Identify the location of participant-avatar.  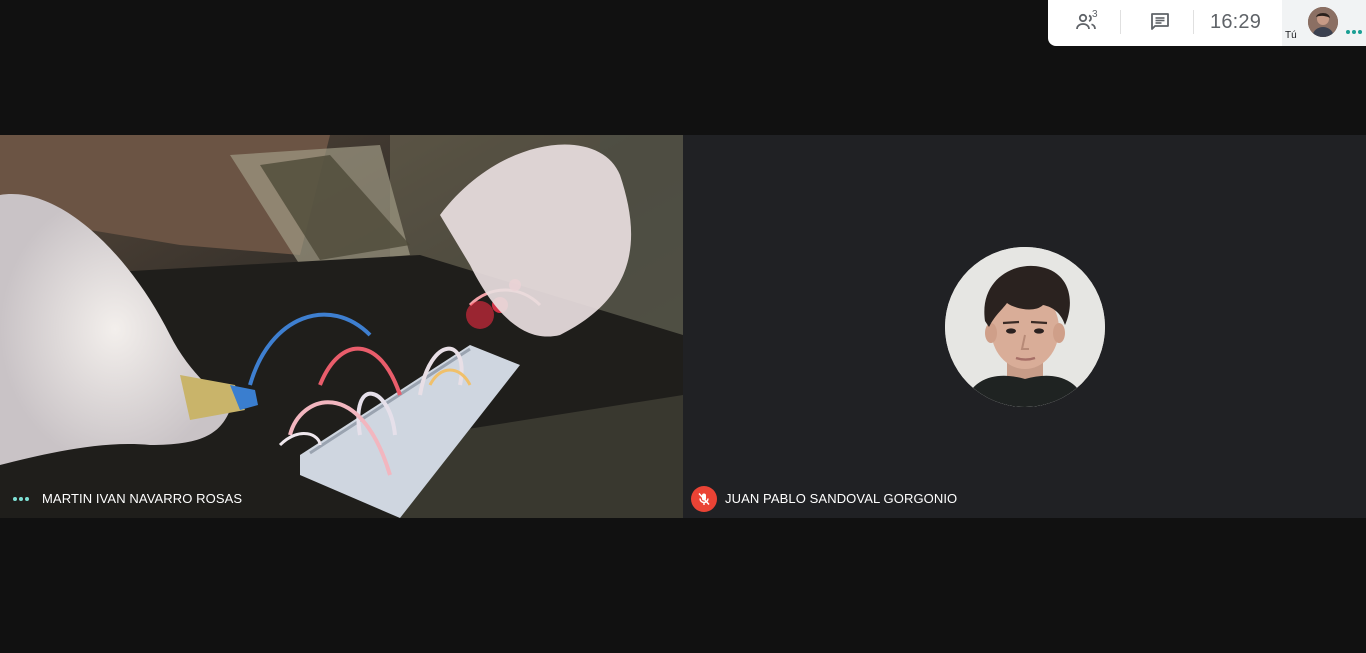
(1025, 327).